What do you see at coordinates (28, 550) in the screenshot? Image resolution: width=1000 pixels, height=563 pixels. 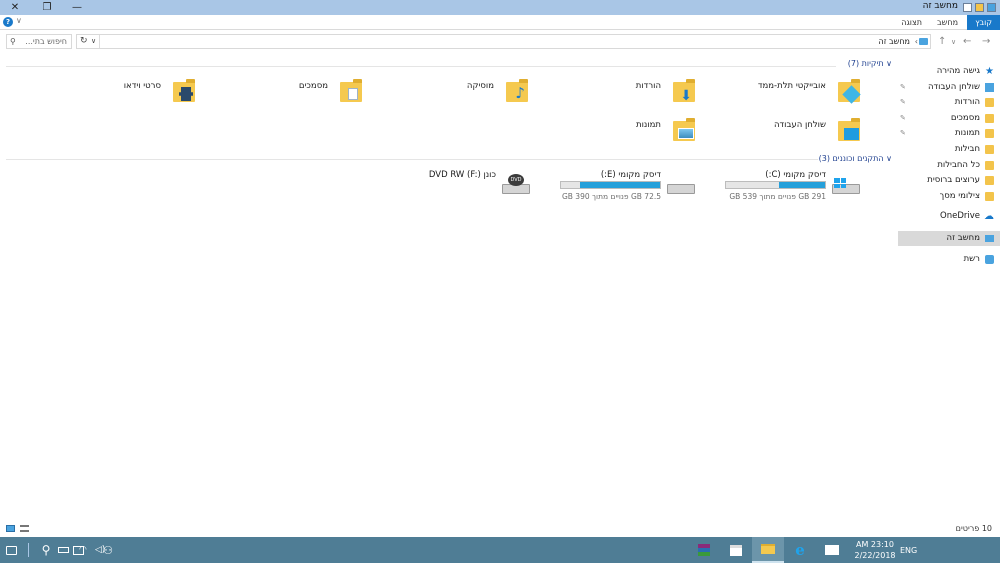 I see `show-desktop-icon` at bounding box center [28, 550].